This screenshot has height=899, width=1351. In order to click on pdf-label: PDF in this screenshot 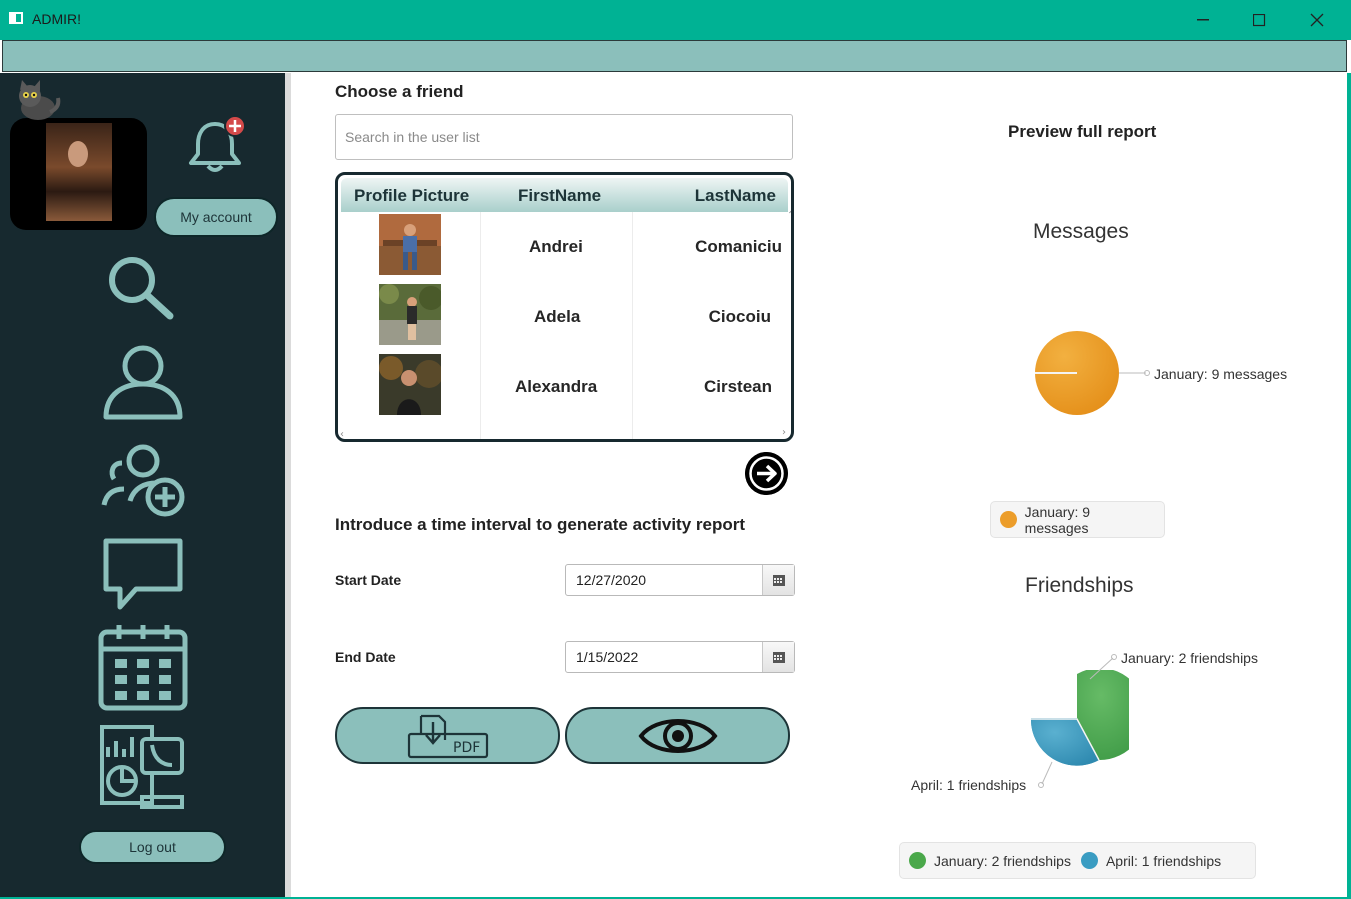, I will do `click(466, 748)`.